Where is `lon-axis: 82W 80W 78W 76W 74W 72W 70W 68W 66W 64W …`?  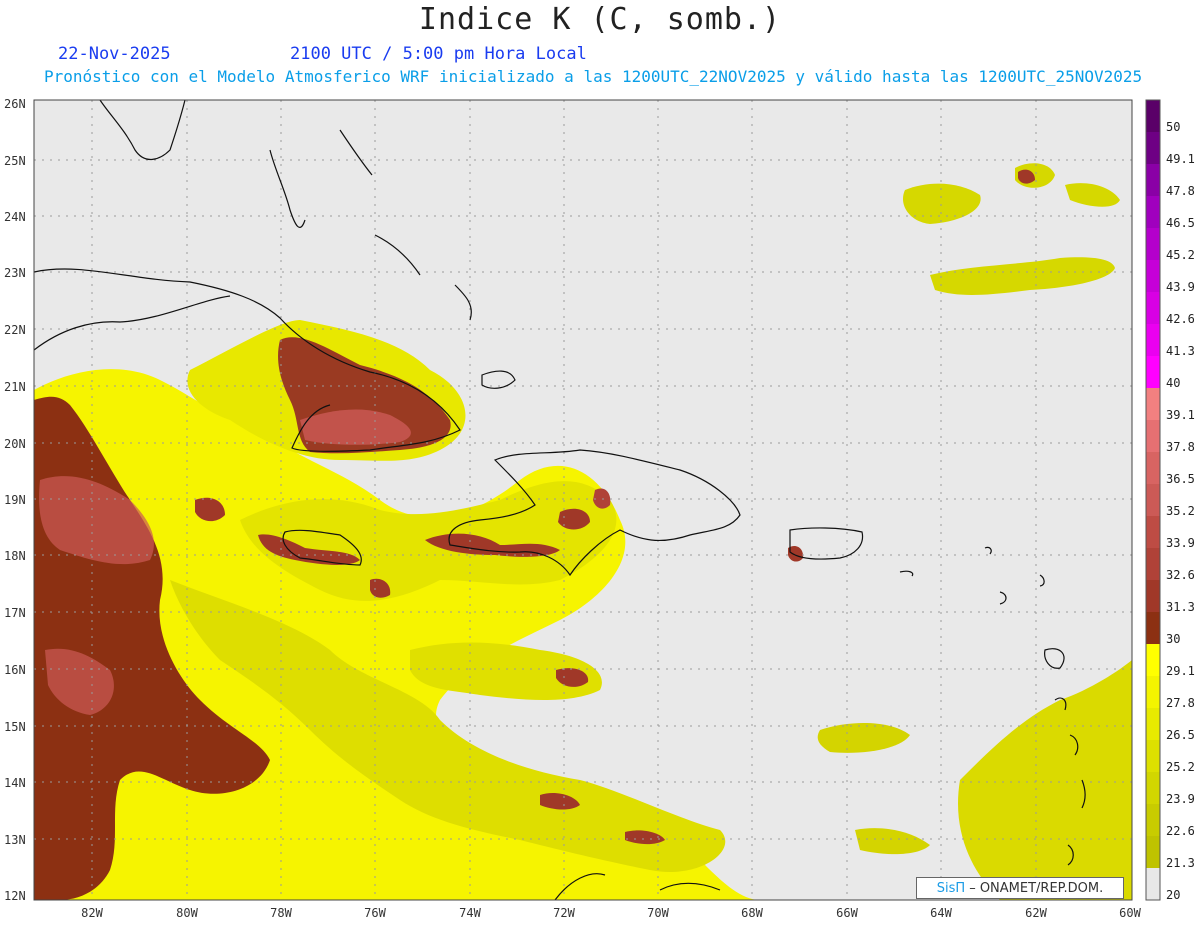 lon-axis: 82W 80W 78W 76W 74W 72W 70W 68W 66W 64W … is located at coordinates (611, 913).